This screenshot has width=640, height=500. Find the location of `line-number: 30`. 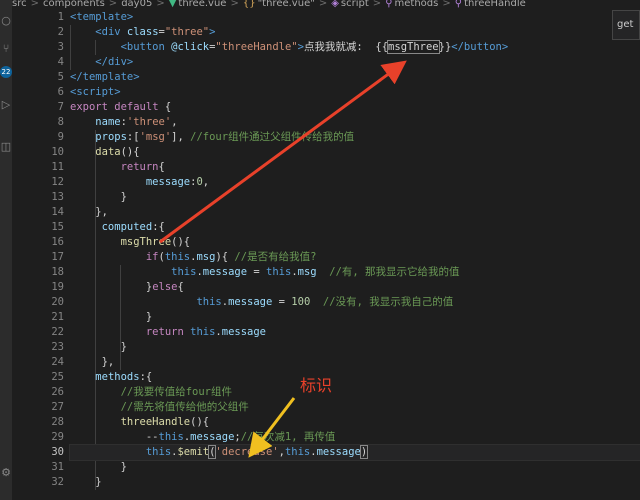

line-number: 30 is located at coordinates (57, 452).